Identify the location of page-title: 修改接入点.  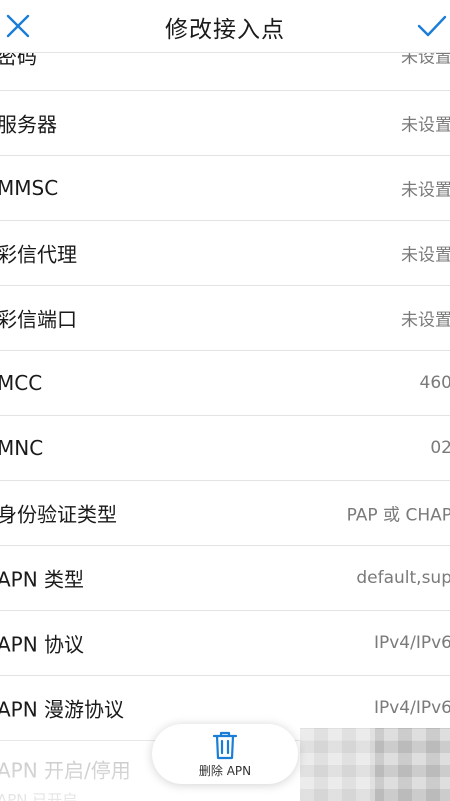
(225, 30).